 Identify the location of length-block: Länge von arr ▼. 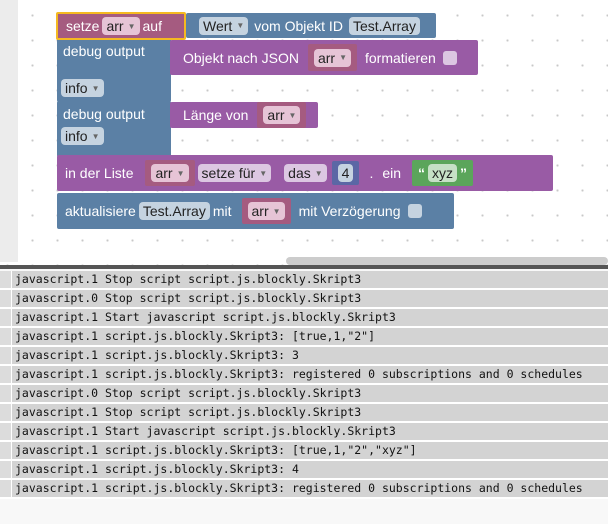
(244, 115).